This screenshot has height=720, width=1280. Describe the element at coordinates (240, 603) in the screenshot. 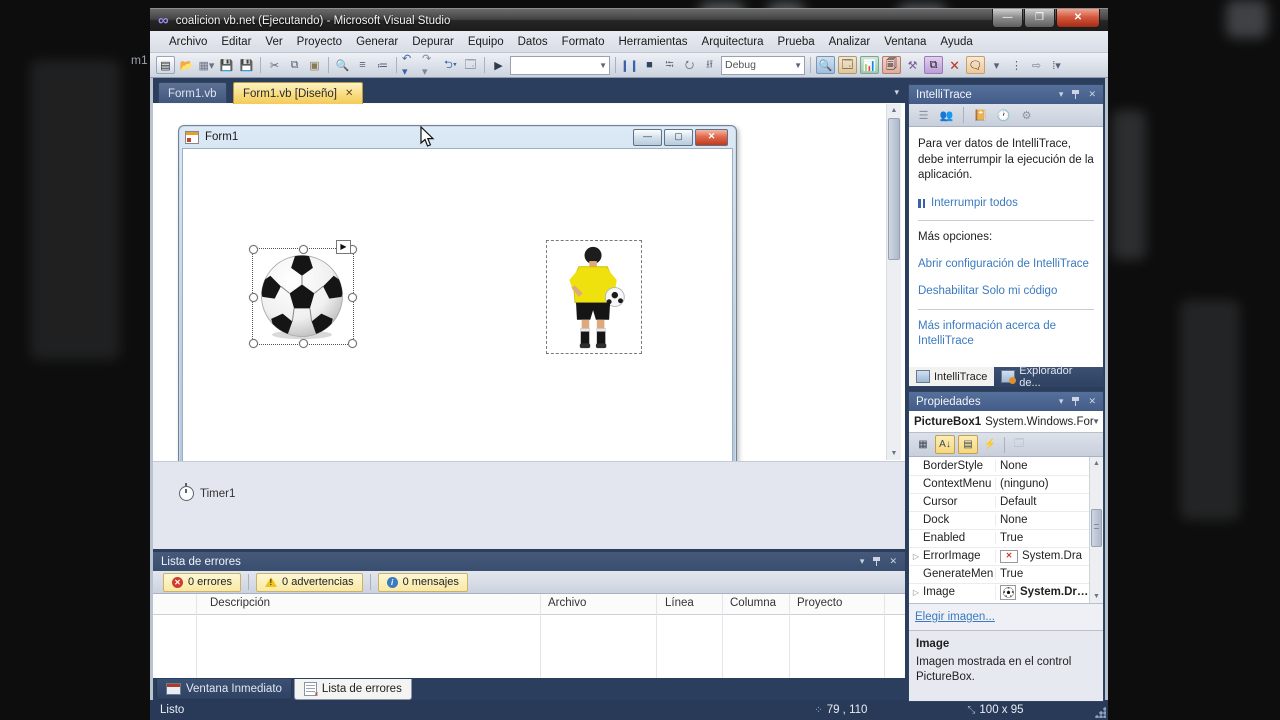

I see `column-descripcion: Descripción` at that location.